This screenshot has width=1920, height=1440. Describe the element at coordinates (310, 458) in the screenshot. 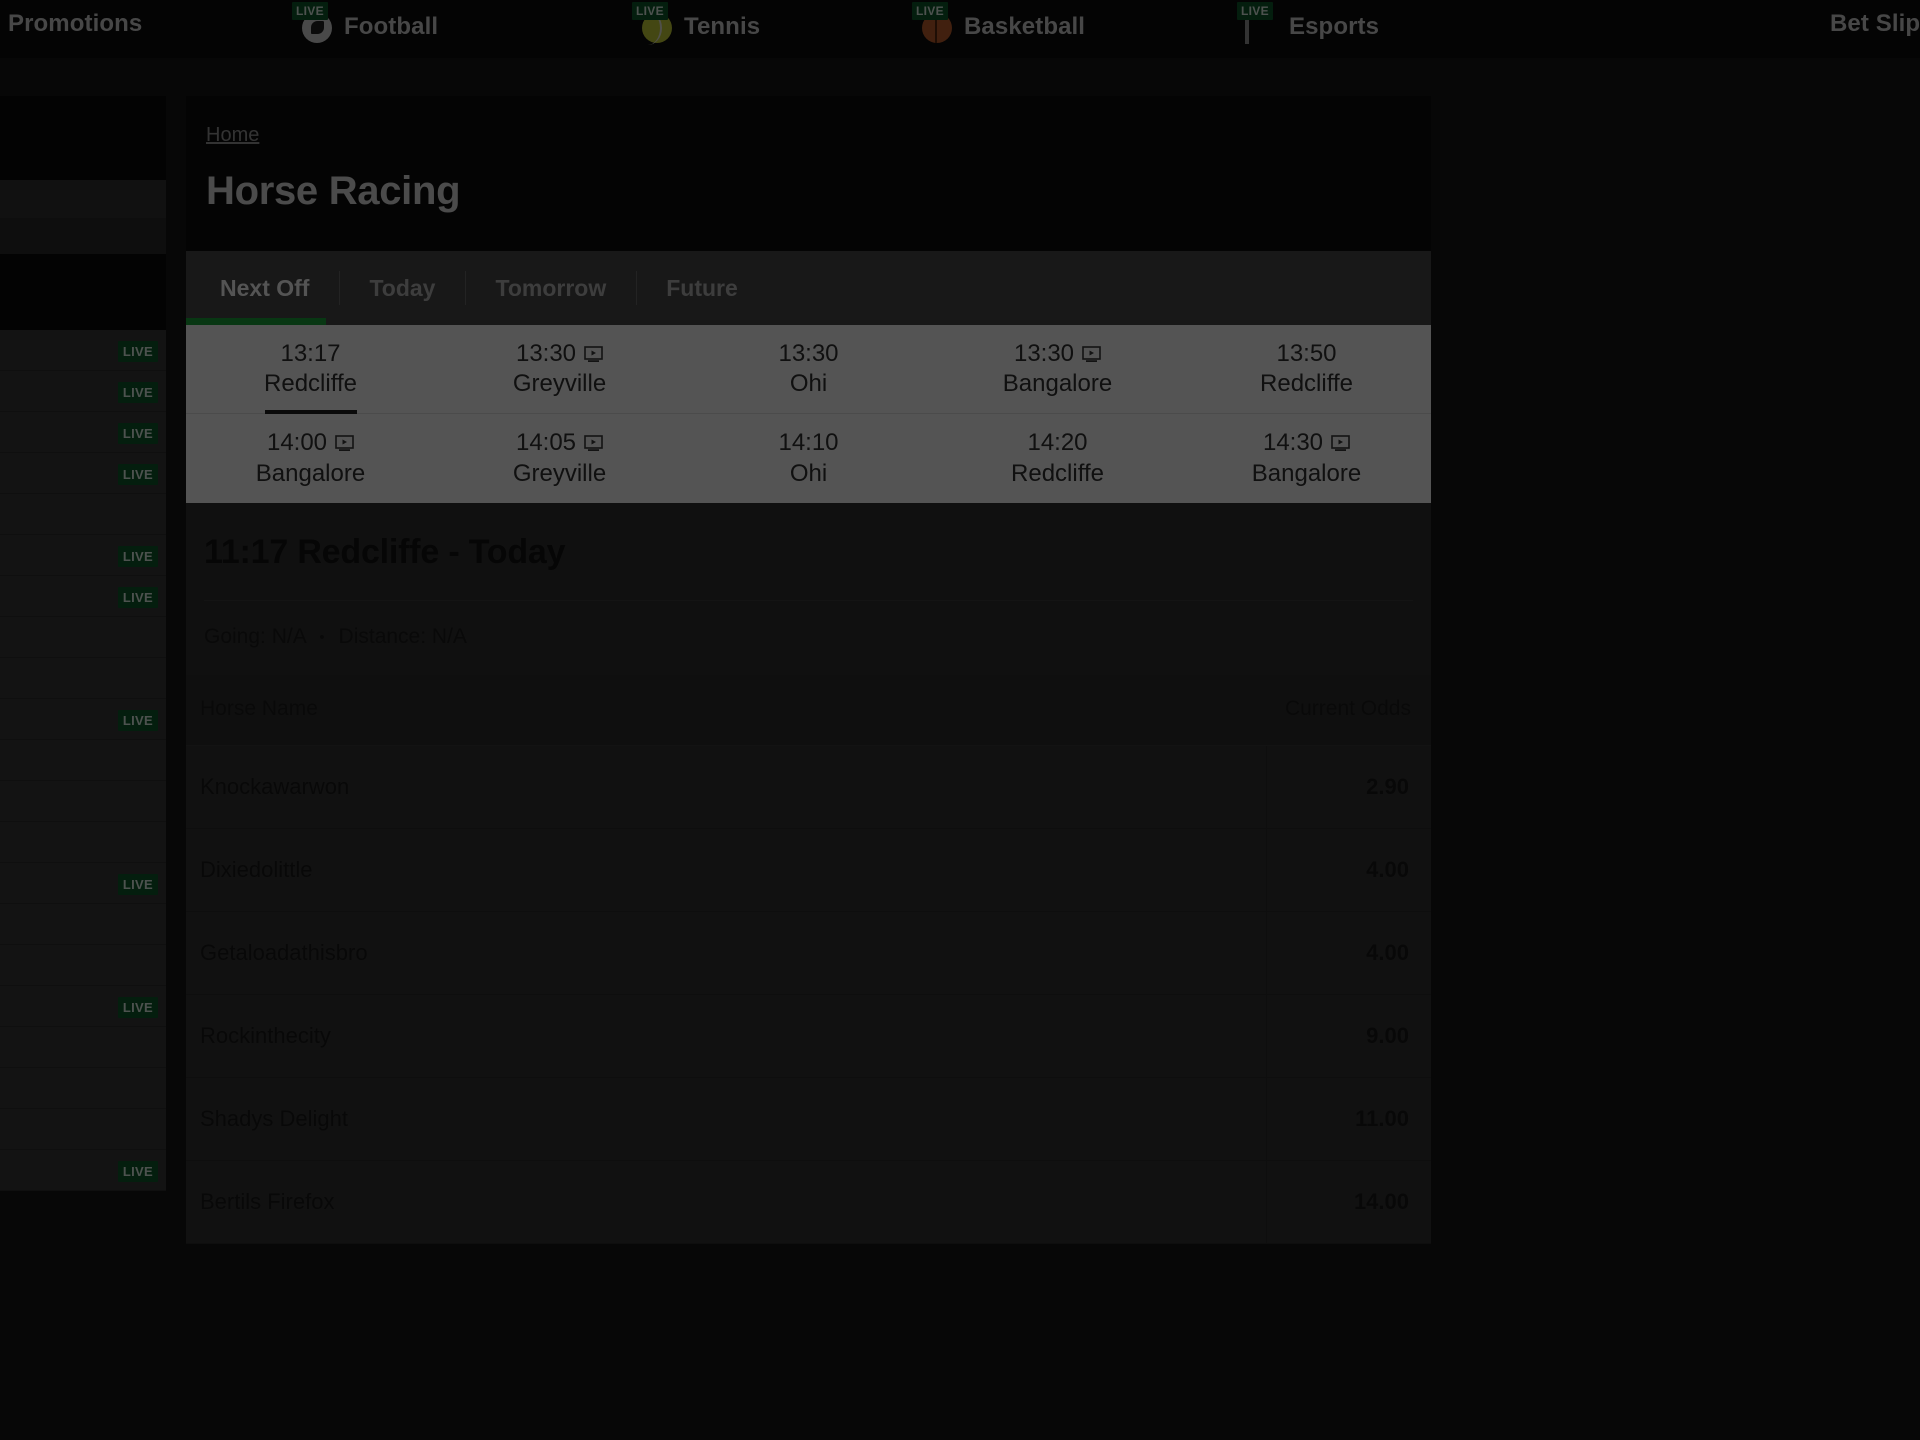

I see `race-card: 14:00 Bangalore` at that location.